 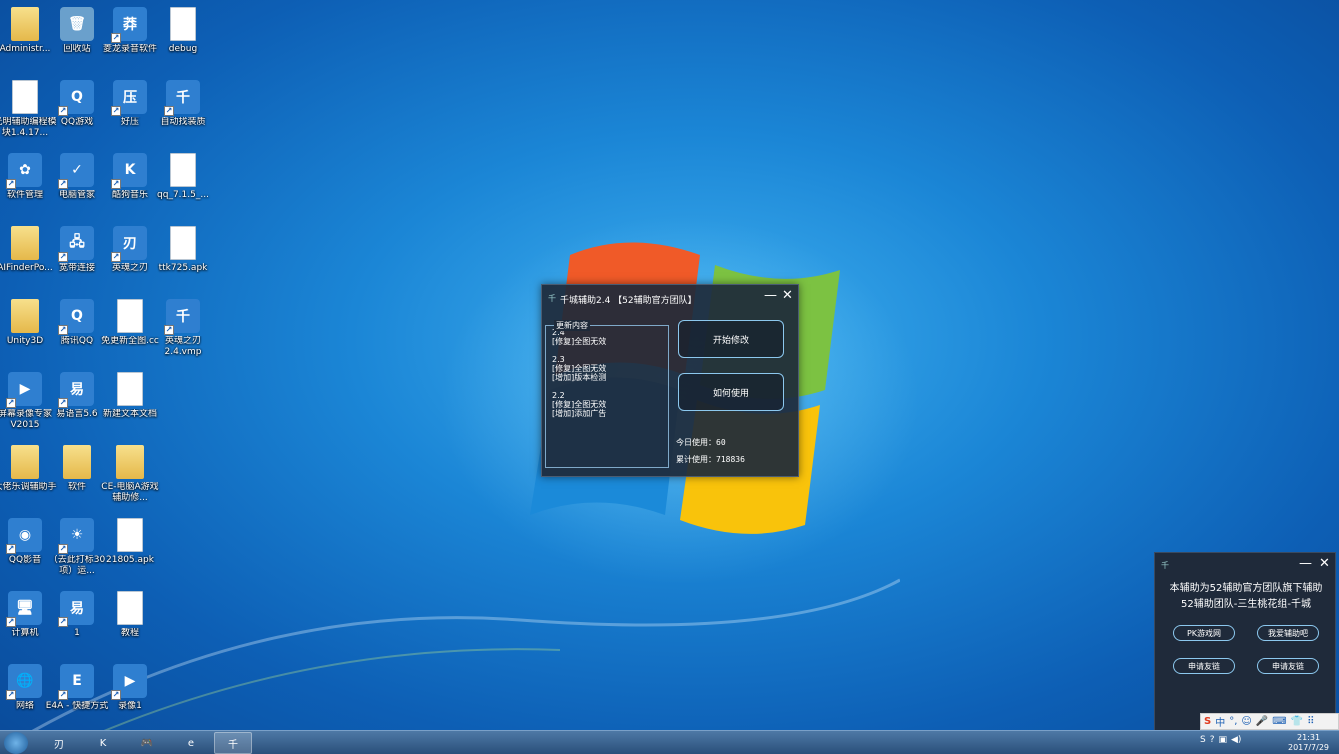 I want to click on popup-line-2: 52辅助团队-三生桃花组-千城, so click(x=1246, y=604).